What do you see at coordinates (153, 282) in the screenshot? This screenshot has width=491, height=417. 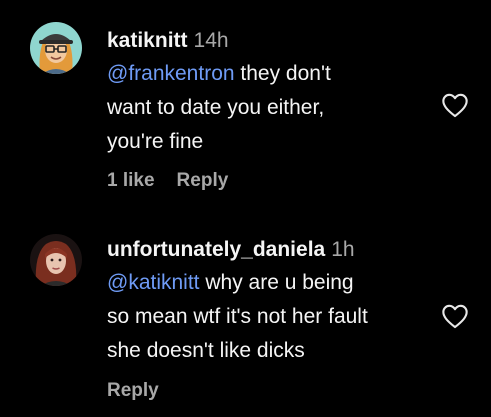 I see `mention-link: @katiknitt` at bounding box center [153, 282].